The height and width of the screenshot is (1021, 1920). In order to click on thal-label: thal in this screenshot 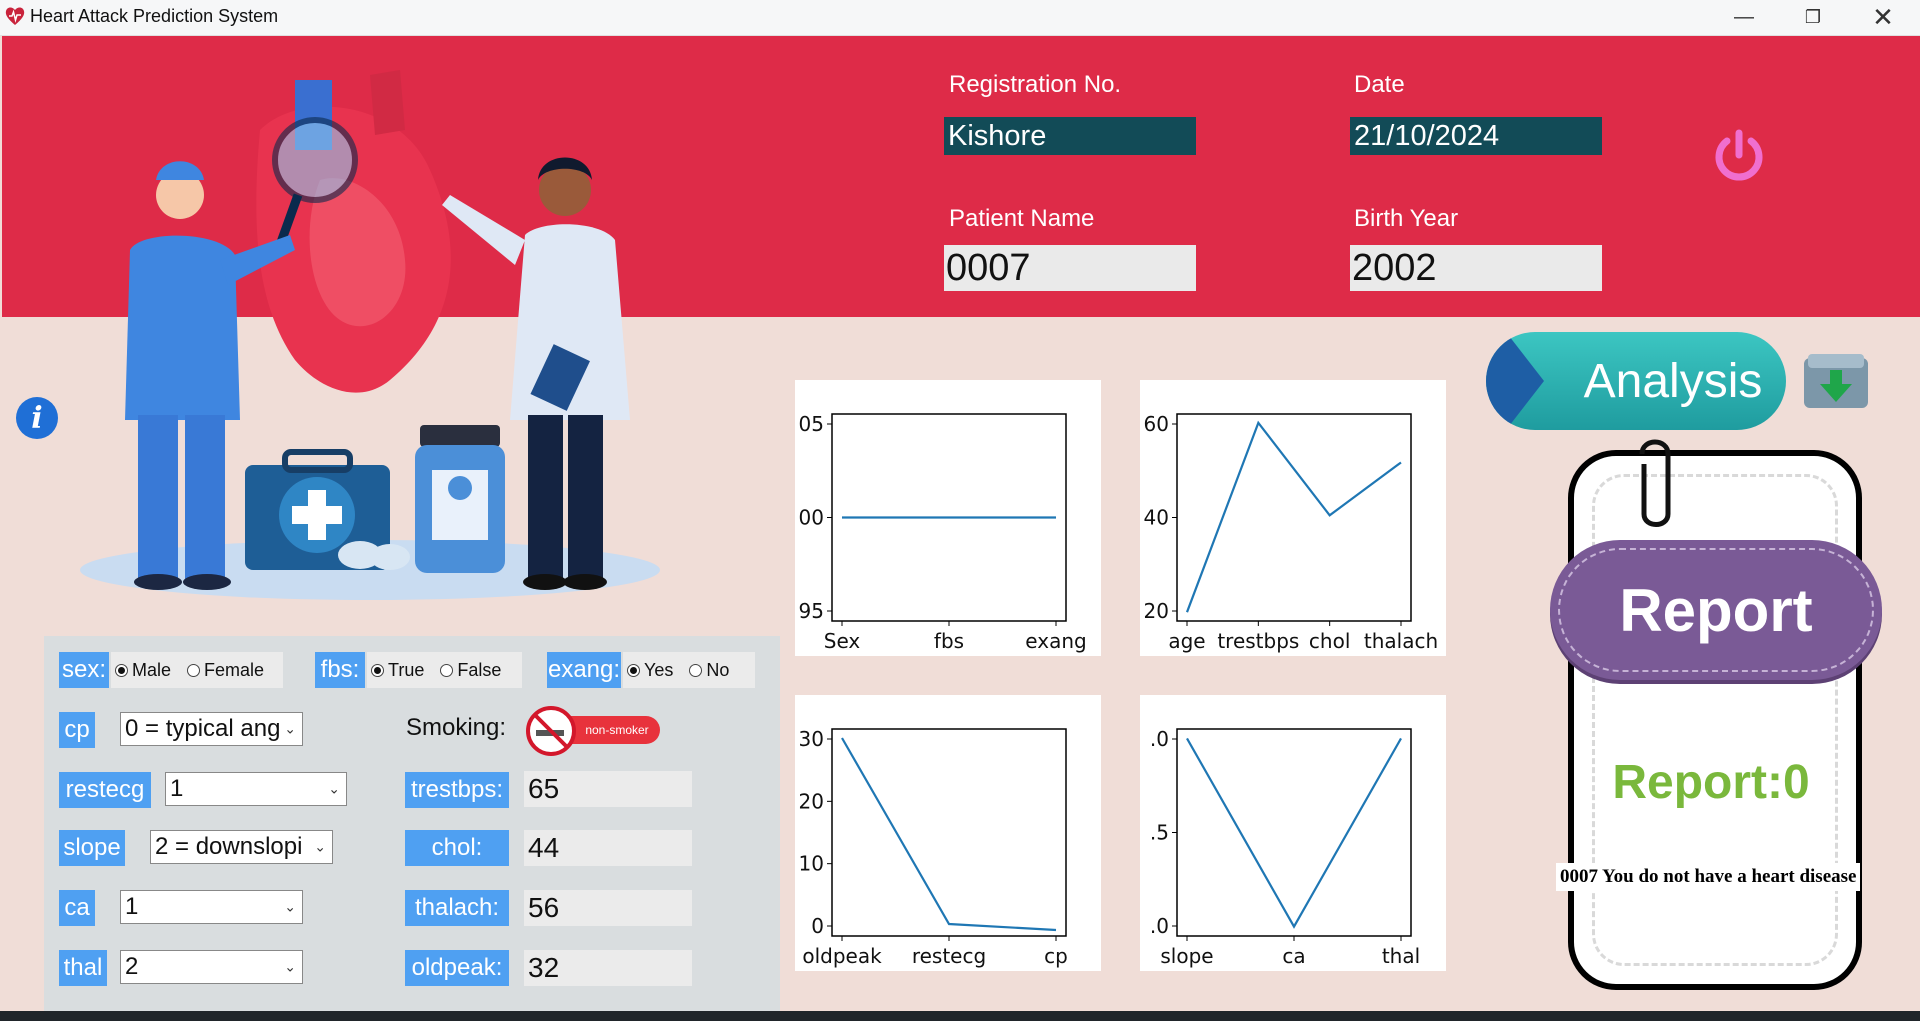, I will do `click(83, 968)`.